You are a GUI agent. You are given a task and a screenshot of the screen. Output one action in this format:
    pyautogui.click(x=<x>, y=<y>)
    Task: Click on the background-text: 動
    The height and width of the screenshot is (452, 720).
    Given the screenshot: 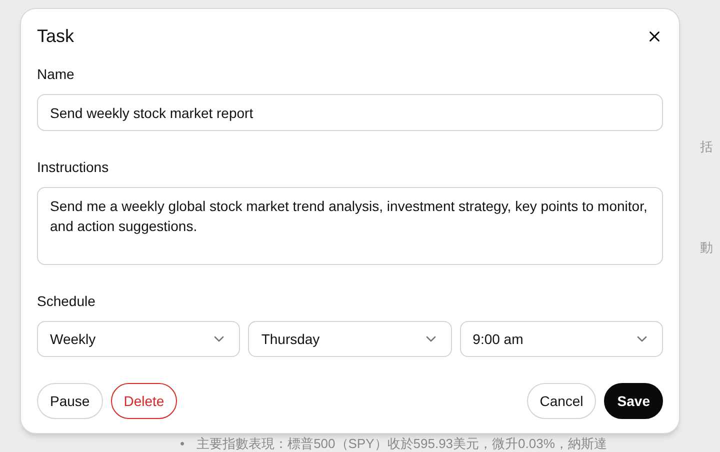 What is the action you would take?
    pyautogui.click(x=707, y=247)
    